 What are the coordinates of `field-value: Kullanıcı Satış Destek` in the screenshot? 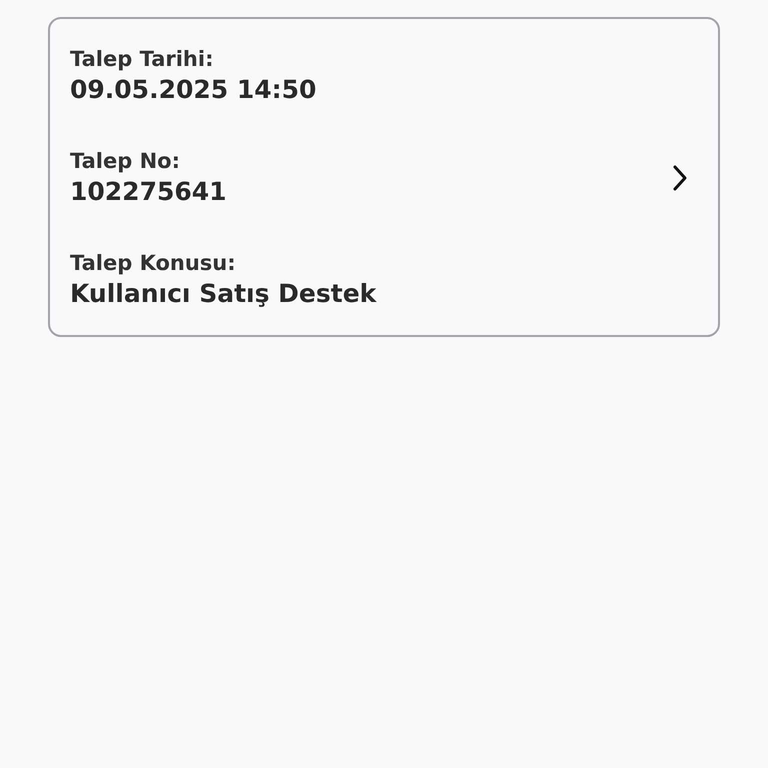 It's located at (224, 294).